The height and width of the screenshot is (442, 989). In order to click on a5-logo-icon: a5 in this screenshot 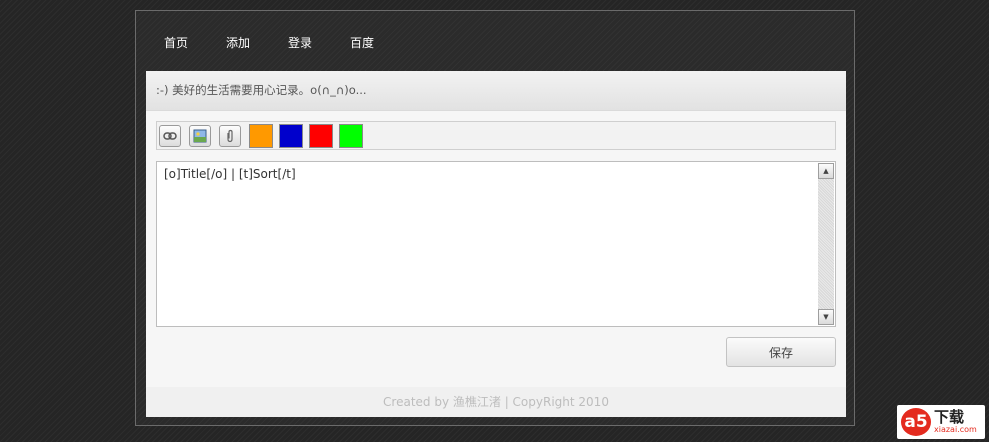, I will do `click(916, 422)`.